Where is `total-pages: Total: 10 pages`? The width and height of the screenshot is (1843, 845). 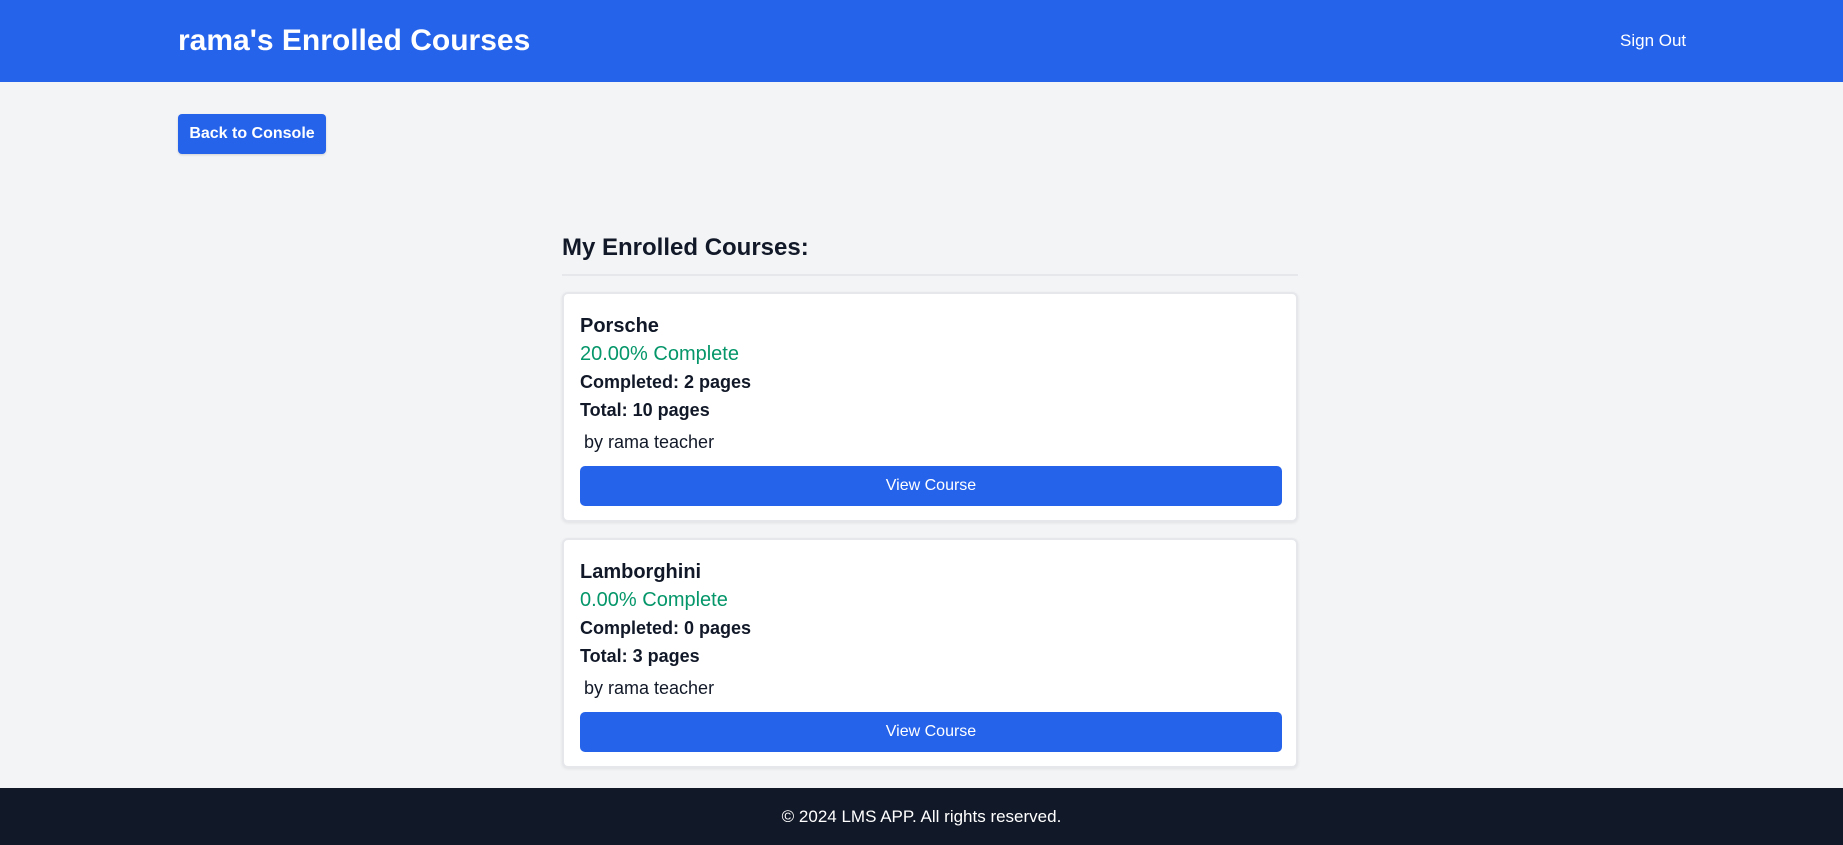
total-pages: Total: 10 pages is located at coordinates (645, 410).